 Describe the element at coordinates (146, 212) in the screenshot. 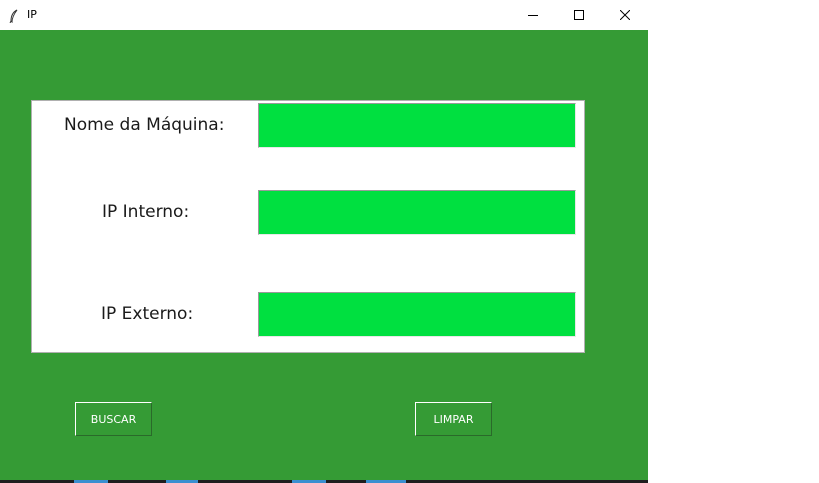

I see `internal-ip-label: IP Interno:` at that location.